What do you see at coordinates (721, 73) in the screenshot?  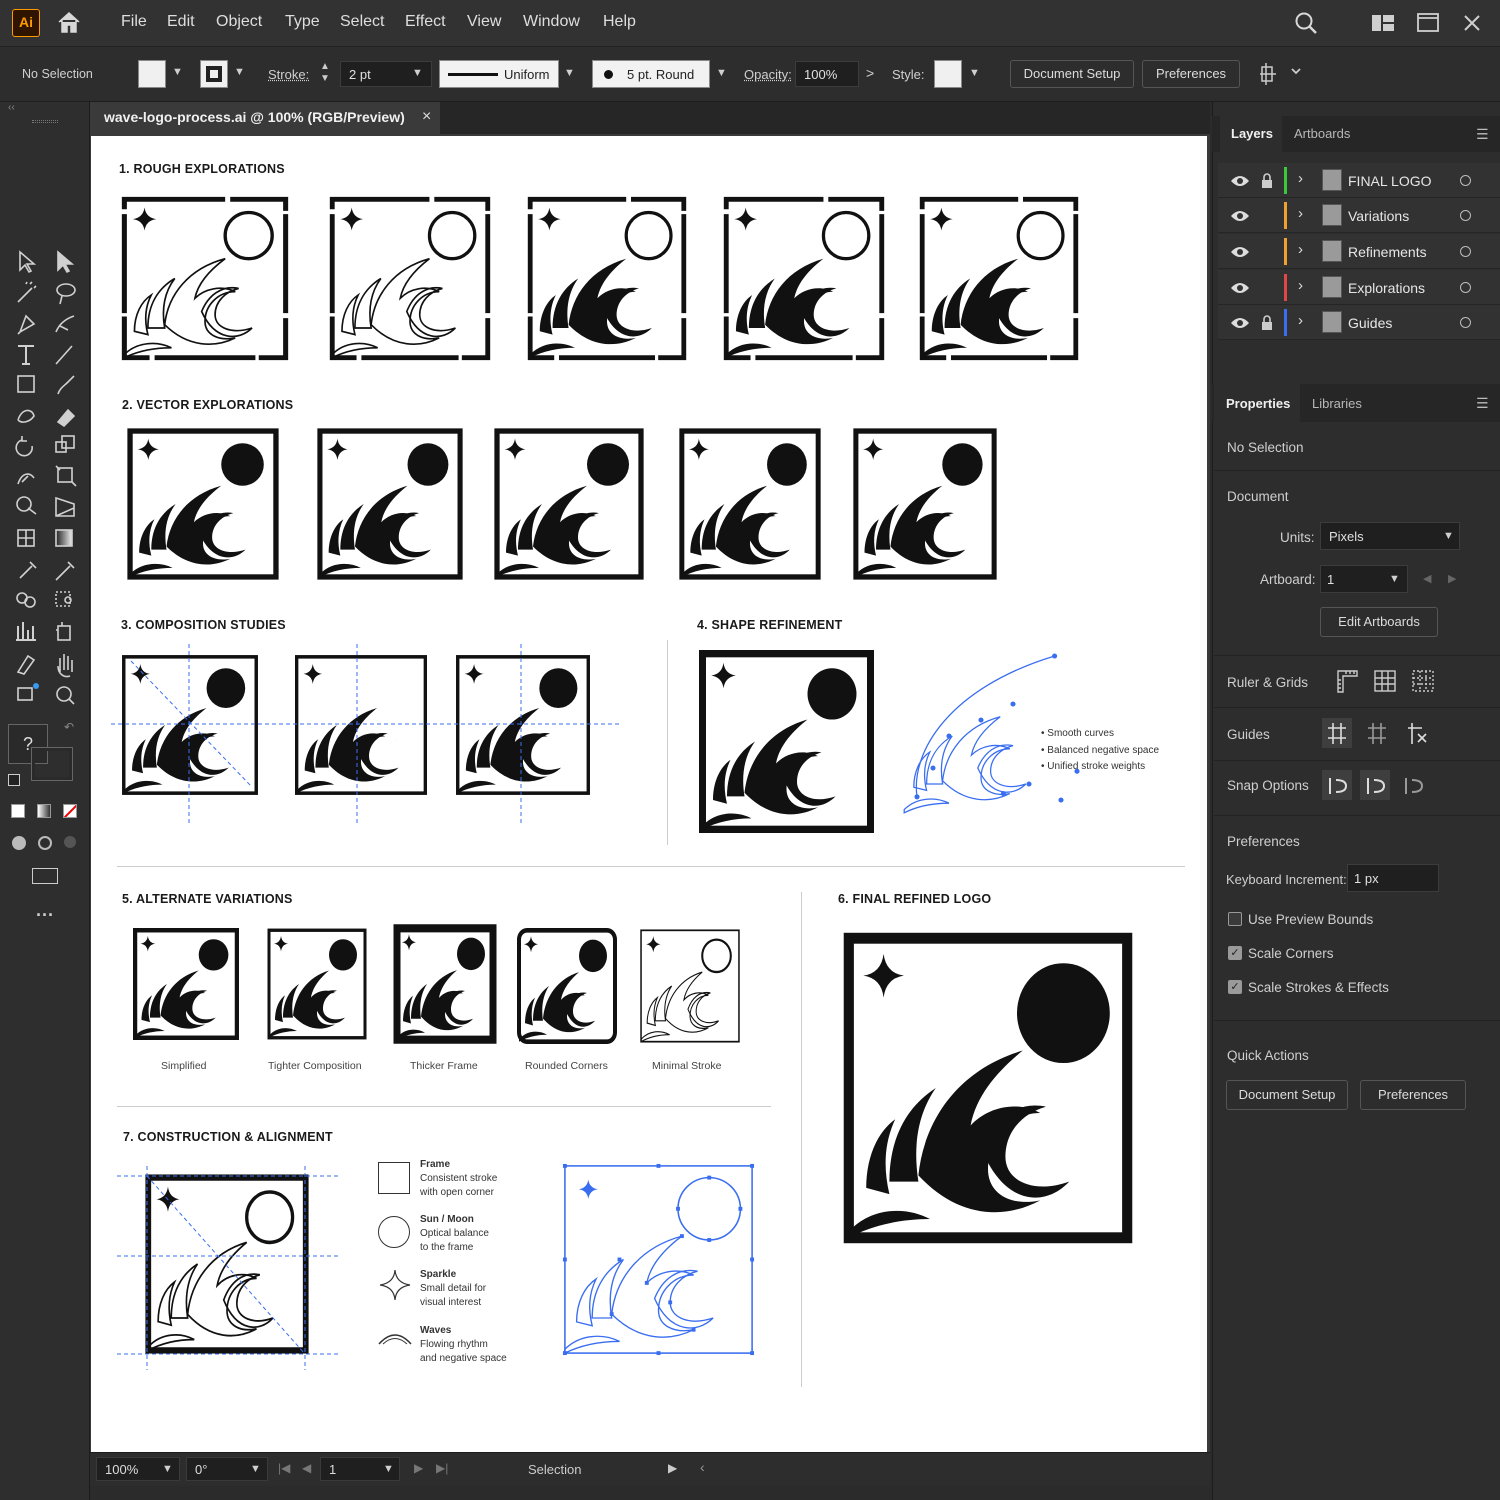 I see `brush-chevron-icon: ▼` at bounding box center [721, 73].